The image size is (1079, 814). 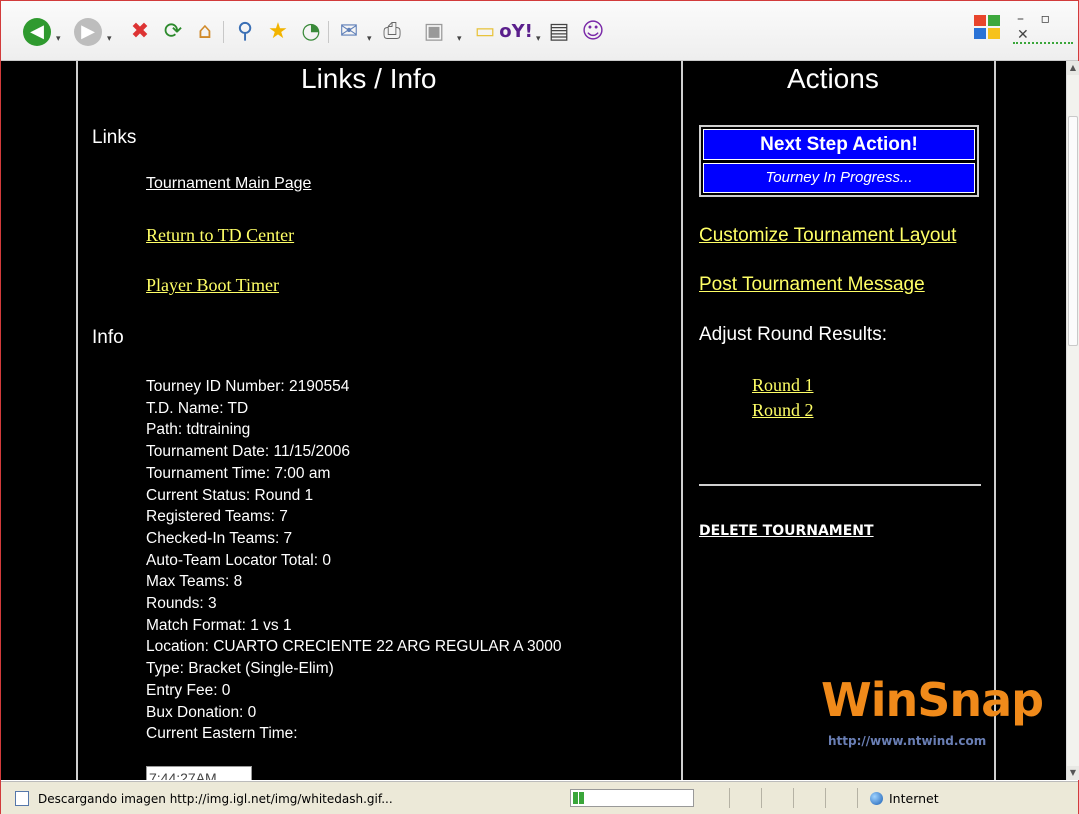 I want to click on info-line: Max Teams: 8, so click(x=194, y=582).